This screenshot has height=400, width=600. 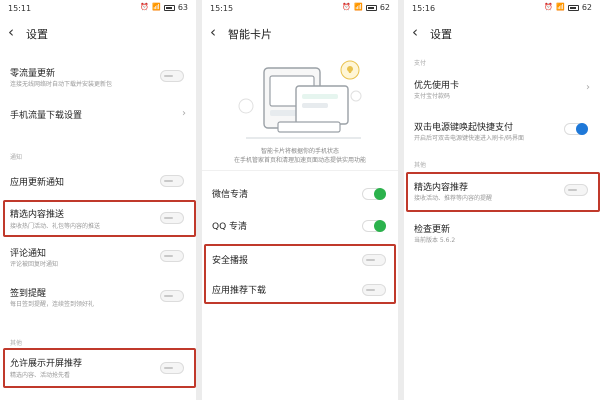 I want to click on setting-row-check-update: 检查更新 当前版本 5.6.2, so click(x=502, y=235).